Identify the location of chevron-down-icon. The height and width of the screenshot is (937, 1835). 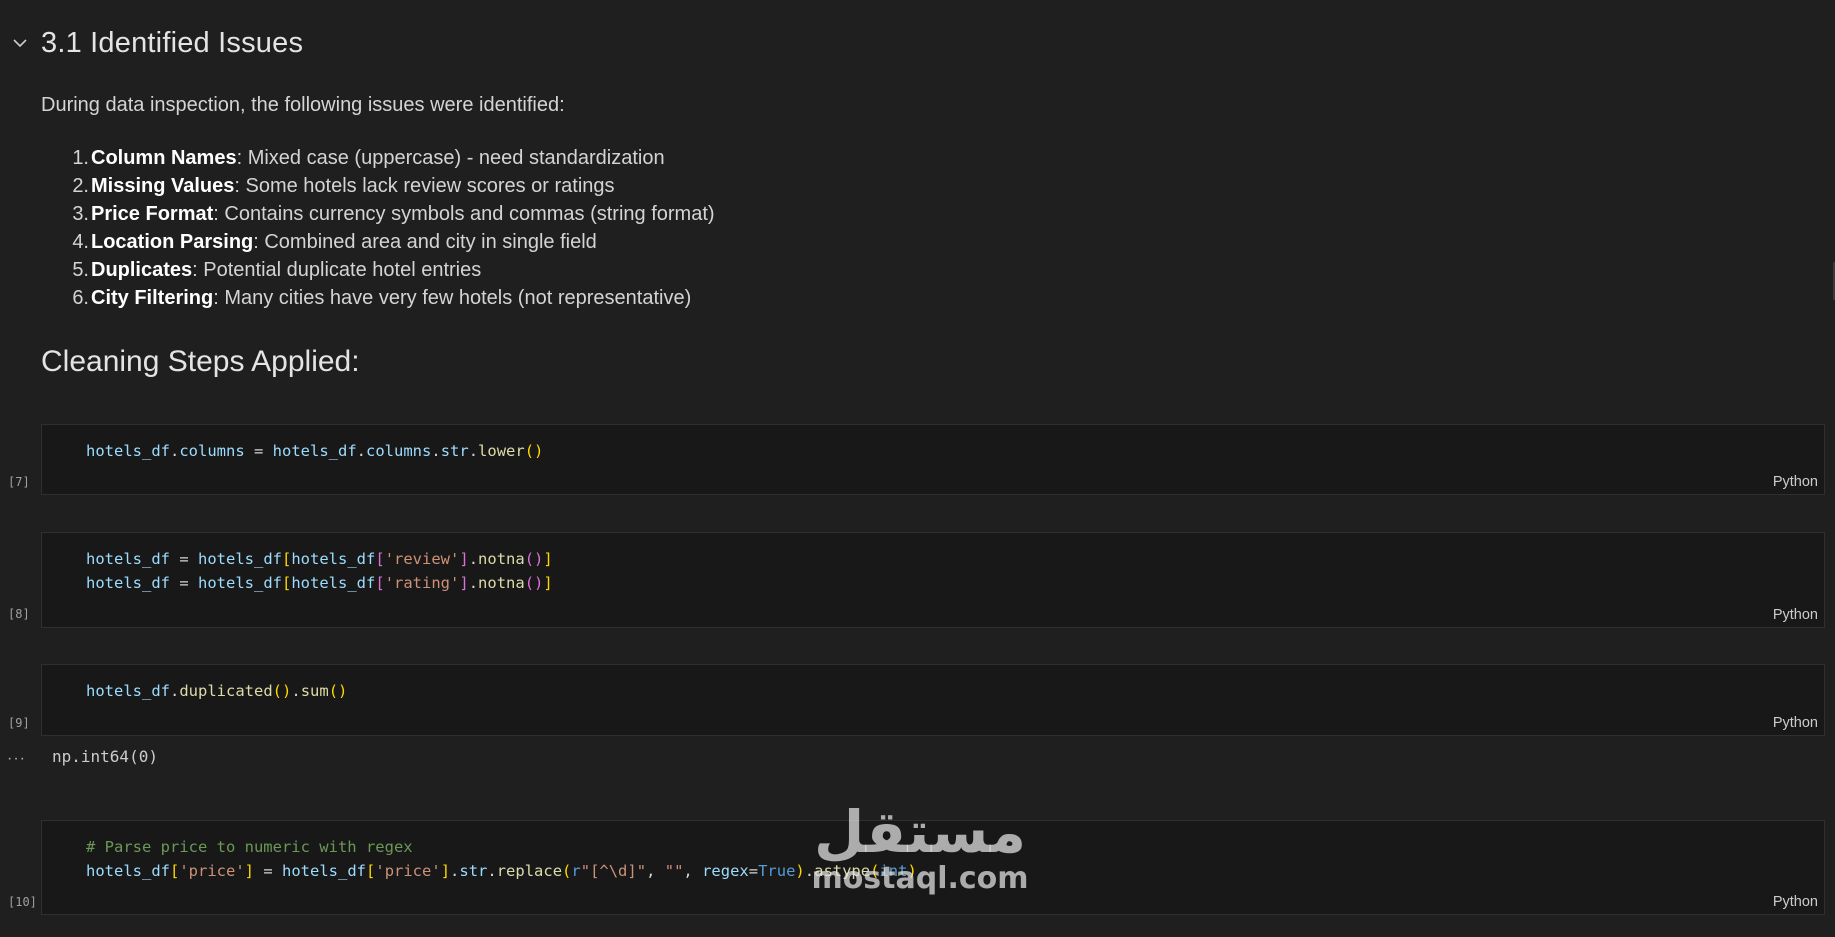
(20, 43).